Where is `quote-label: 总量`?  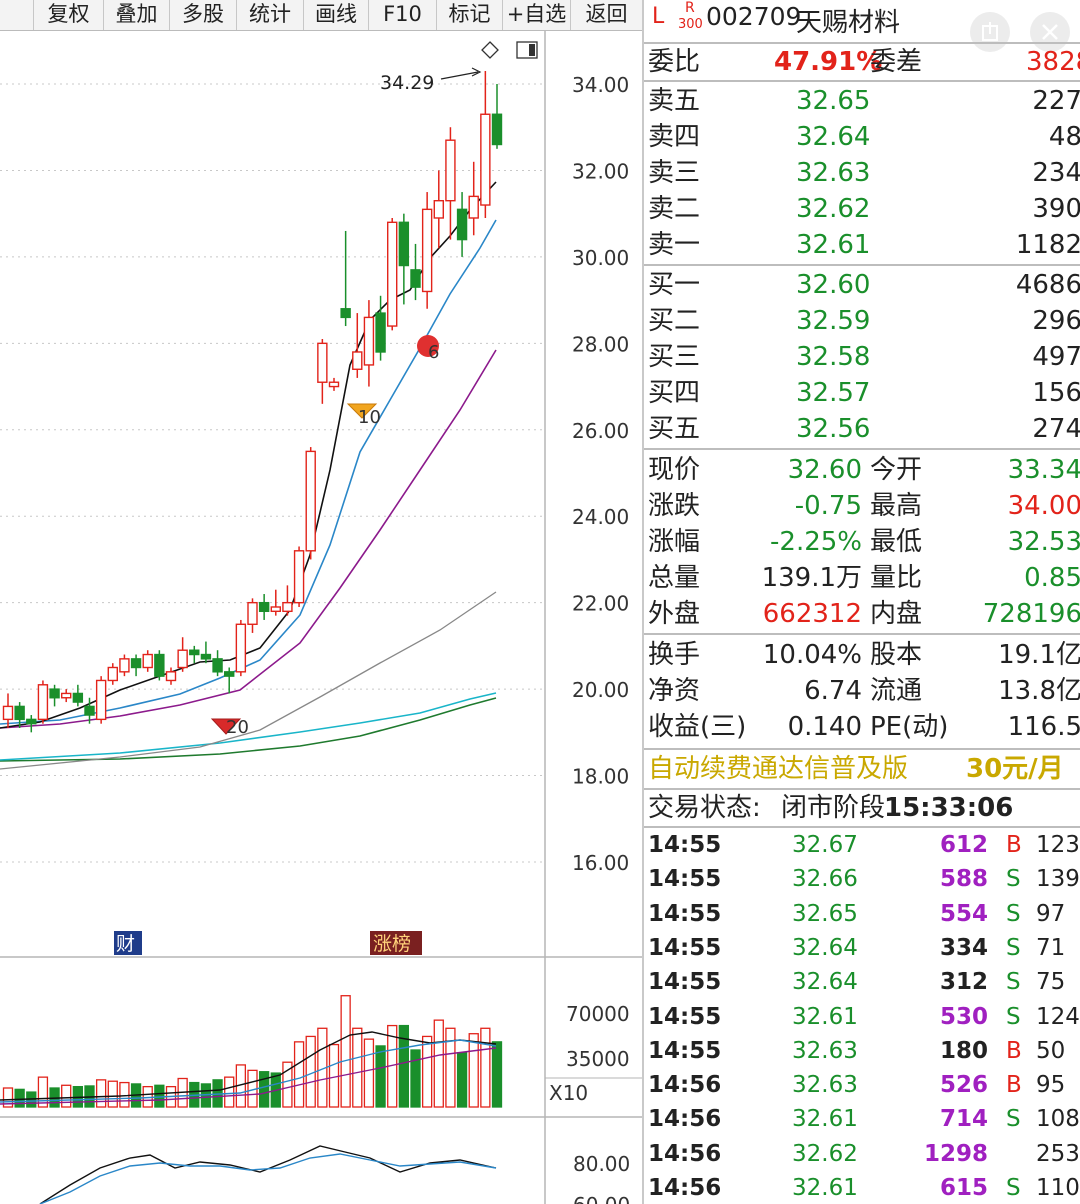 quote-label: 总量 is located at coordinates (674, 578).